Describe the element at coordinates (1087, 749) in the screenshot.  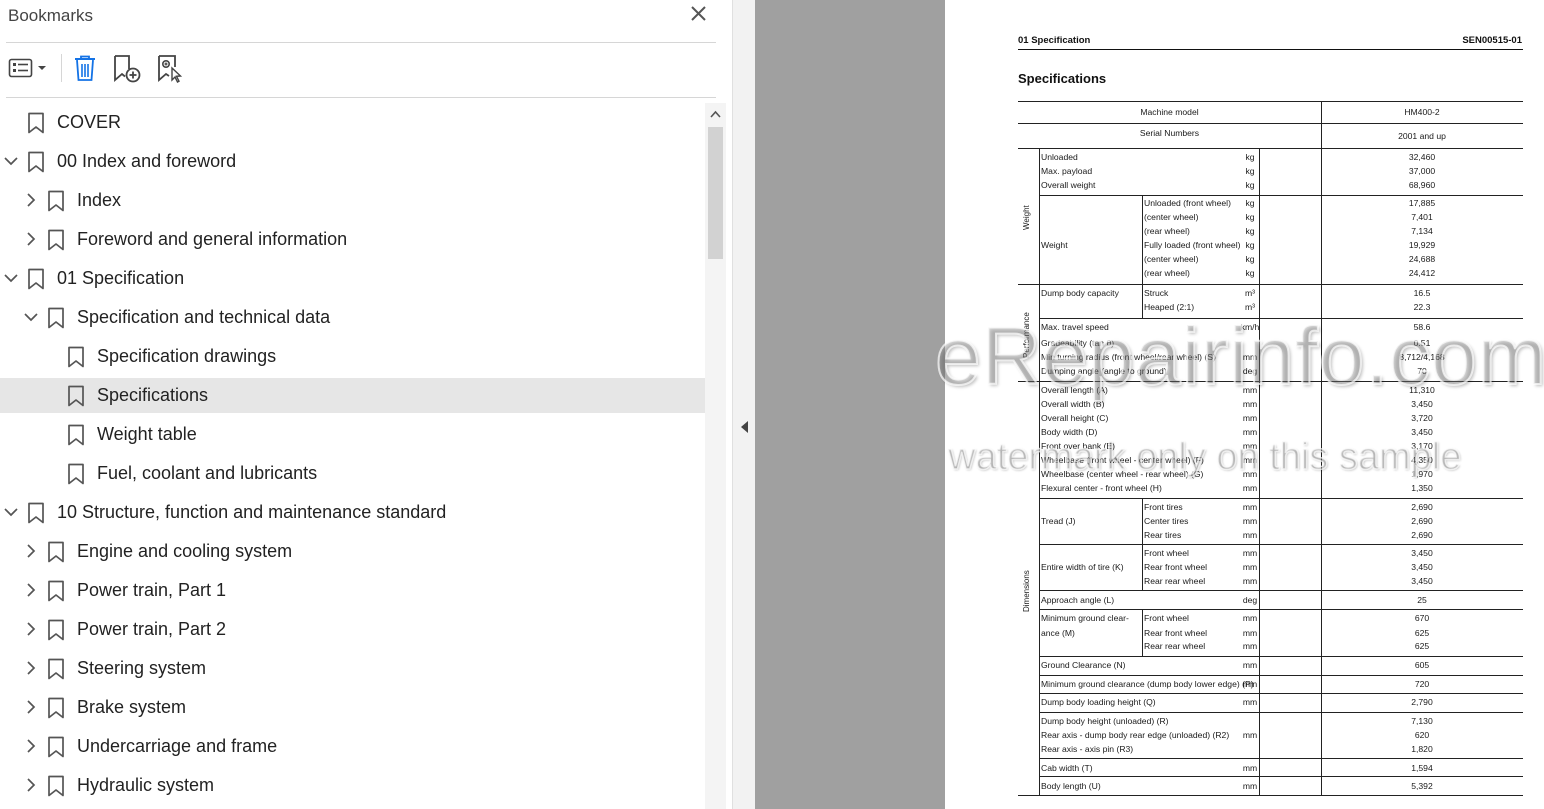
I see `spec-name: Rear axis - axis pin (R3)` at that location.